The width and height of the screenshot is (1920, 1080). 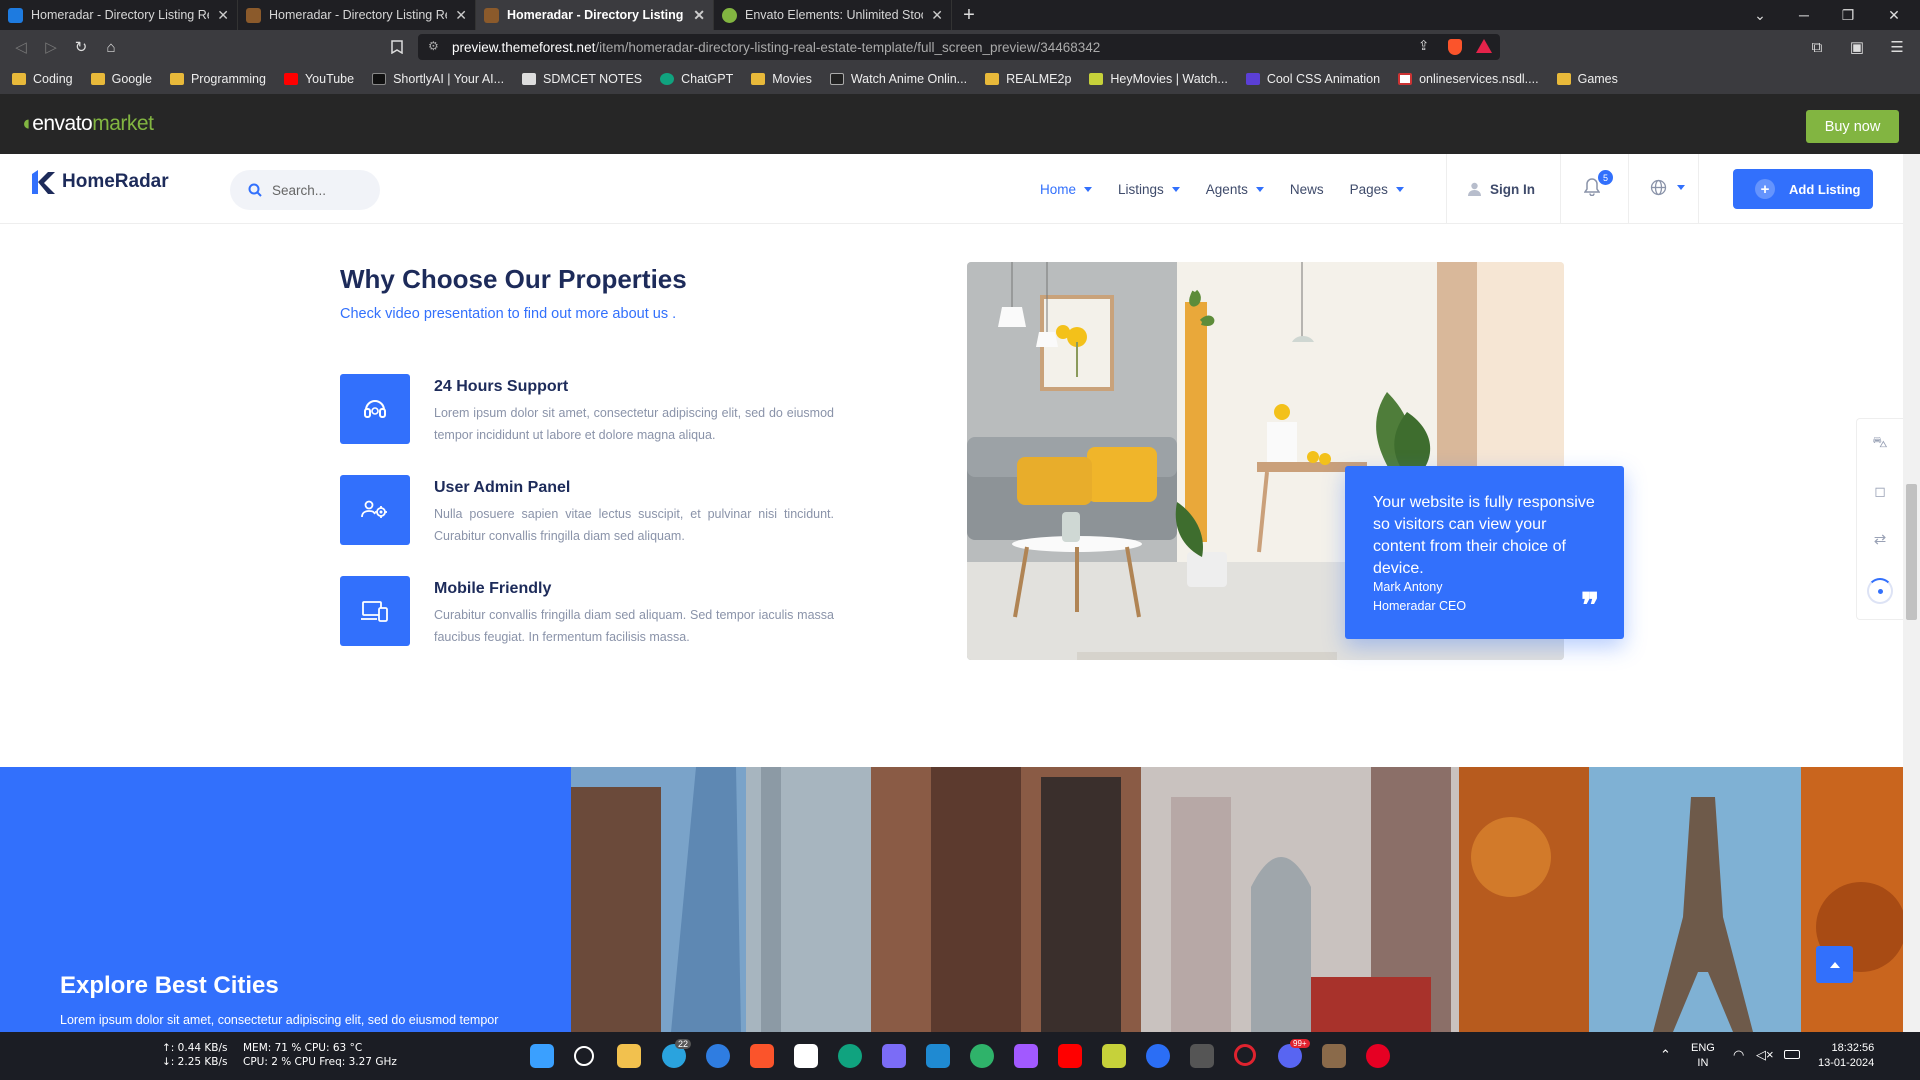 I want to click on share-icon: ⇪, so click(x=1423, y=46).